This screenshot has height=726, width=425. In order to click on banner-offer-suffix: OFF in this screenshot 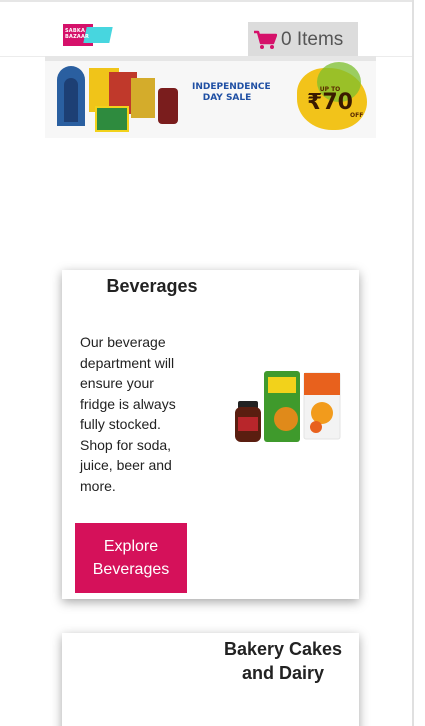, I will do `click(357, 115)`.